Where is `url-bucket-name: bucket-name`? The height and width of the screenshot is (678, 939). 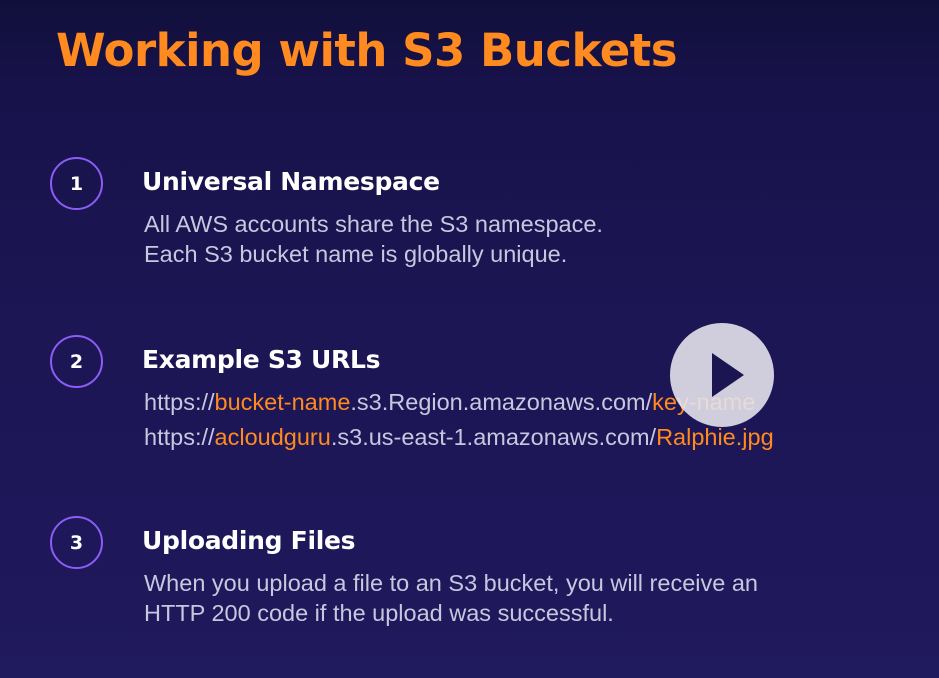 url-bucket-name: bucket-name is located at coordinates (282, 402).